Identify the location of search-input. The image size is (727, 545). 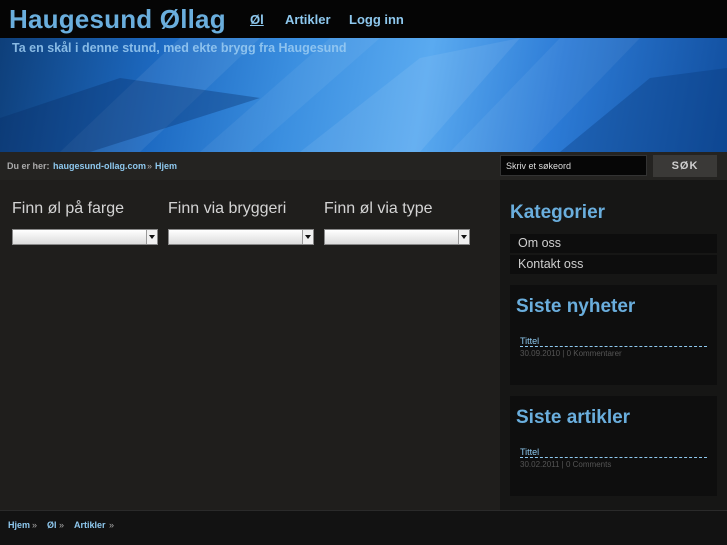
(573, 165).